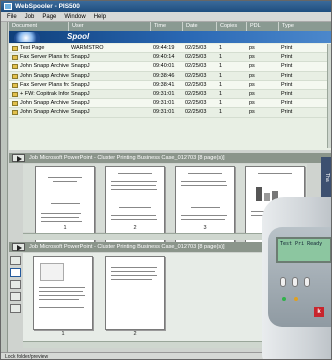 This screenshot has height=360, width=332. Describe the element at coordinates (305, 26) in the screenshot. I see `col-type: Type` at that location.